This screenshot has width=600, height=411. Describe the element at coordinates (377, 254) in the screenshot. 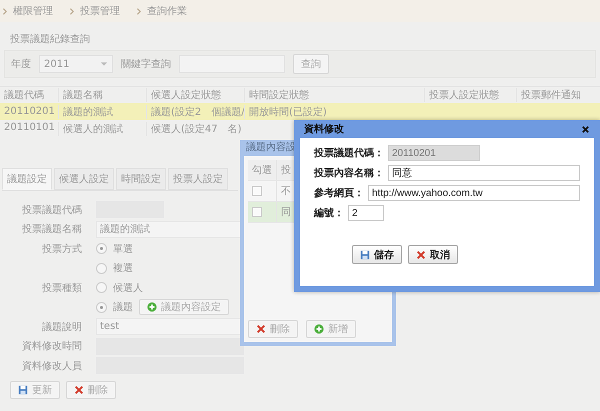

I see `save-button: 儲存` at that location.